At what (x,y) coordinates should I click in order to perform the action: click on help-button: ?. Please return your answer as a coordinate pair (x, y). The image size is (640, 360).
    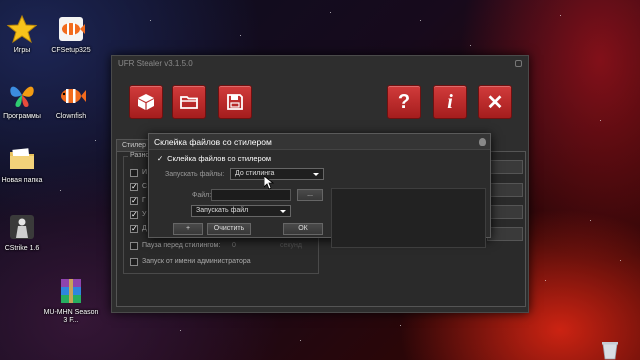
    Looking at the image, I should click on (404, 102).